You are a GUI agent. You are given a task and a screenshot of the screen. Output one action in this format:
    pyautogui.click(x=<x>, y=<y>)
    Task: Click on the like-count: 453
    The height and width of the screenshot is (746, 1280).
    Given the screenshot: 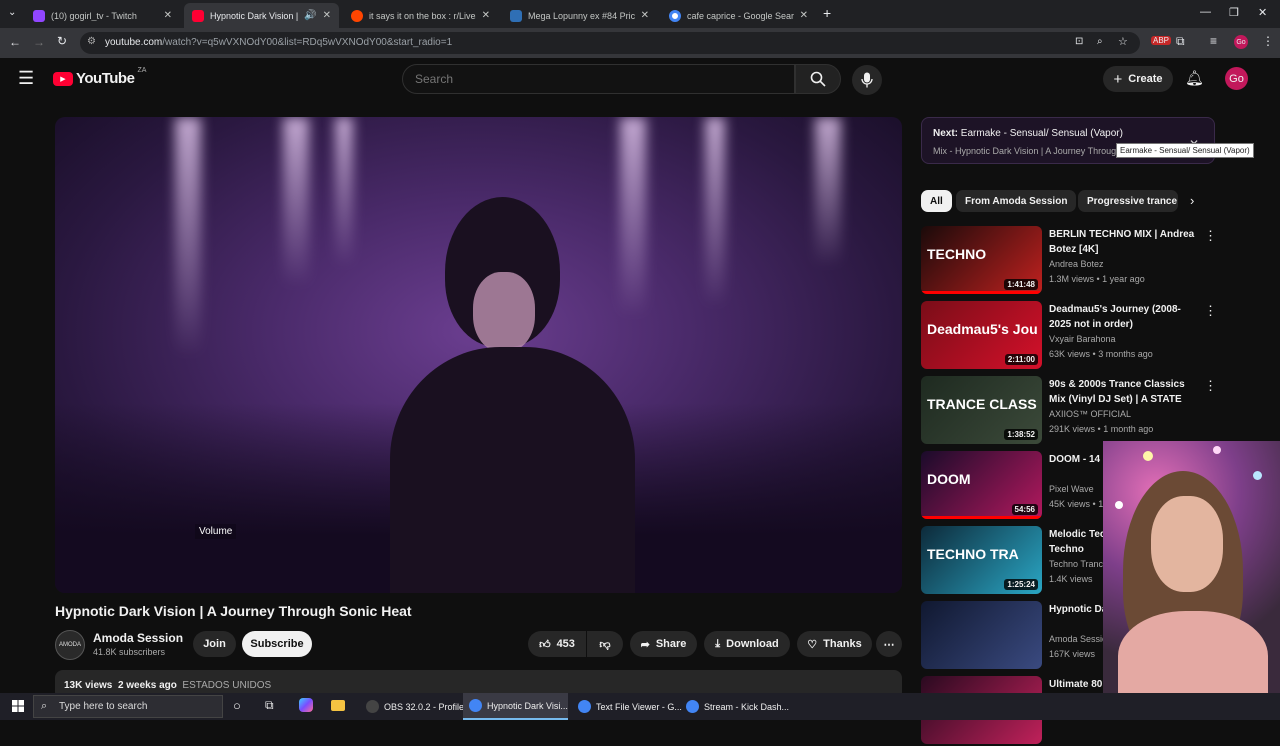 What is the action you would take?
    pyautogui.click(x=565, y=644)
    